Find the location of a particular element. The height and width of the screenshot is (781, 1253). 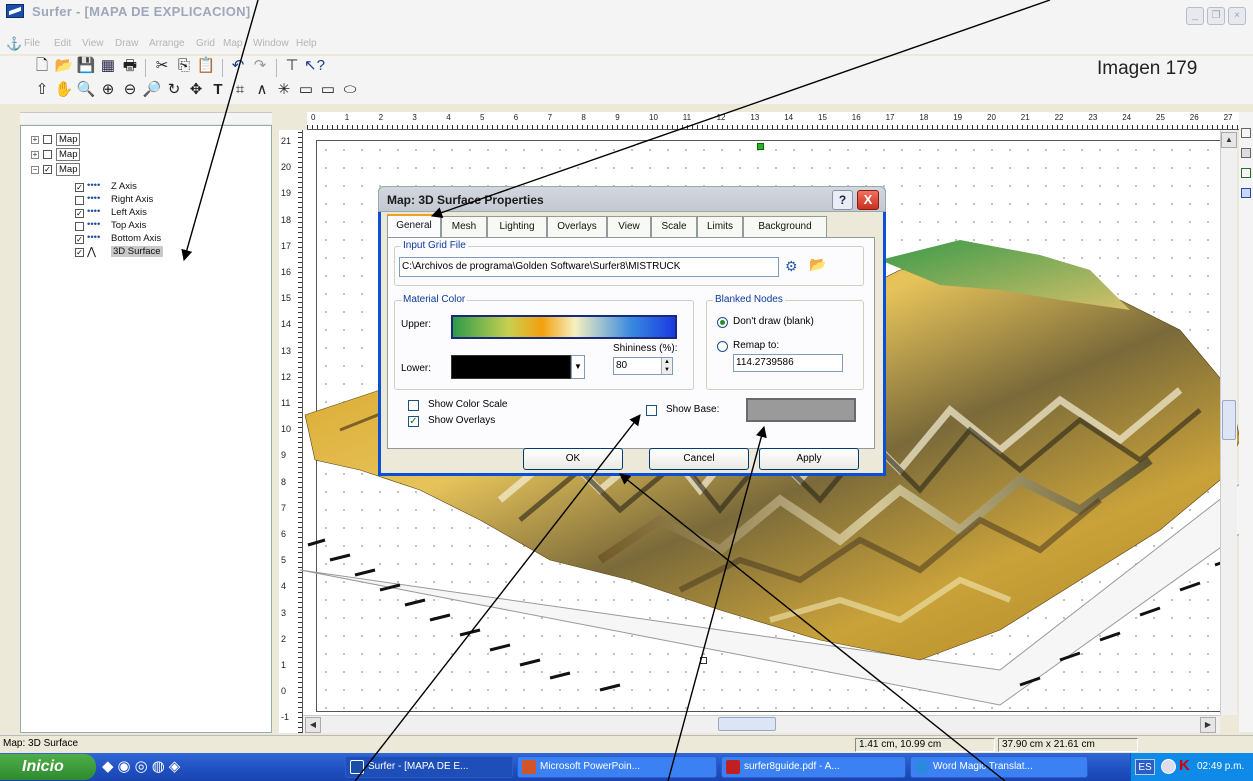

tree-item-right-axis: Right Axis is located at coordinates (132, 199).